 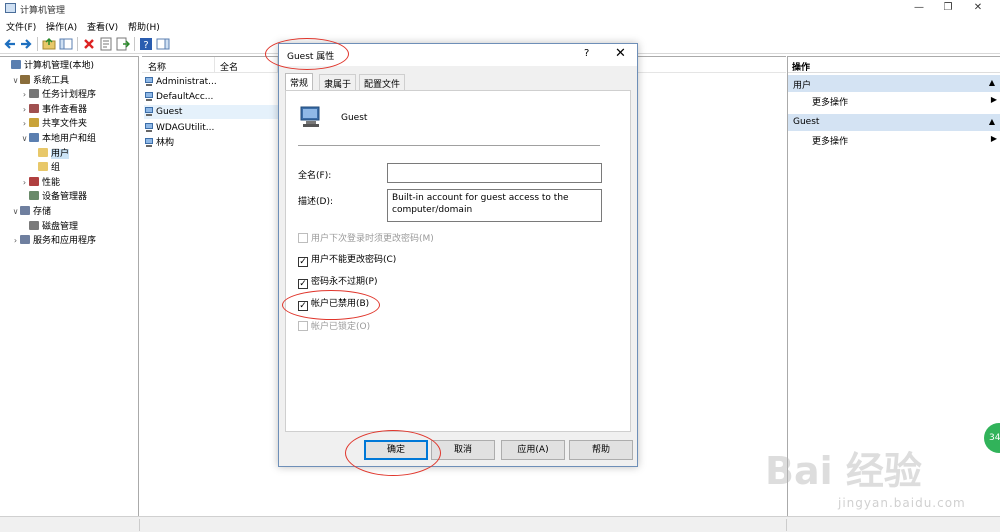 What do you see at coordinates (157, 66) in the screenshot?
I see `column-name: 名称` at bounding box center [157, 66].